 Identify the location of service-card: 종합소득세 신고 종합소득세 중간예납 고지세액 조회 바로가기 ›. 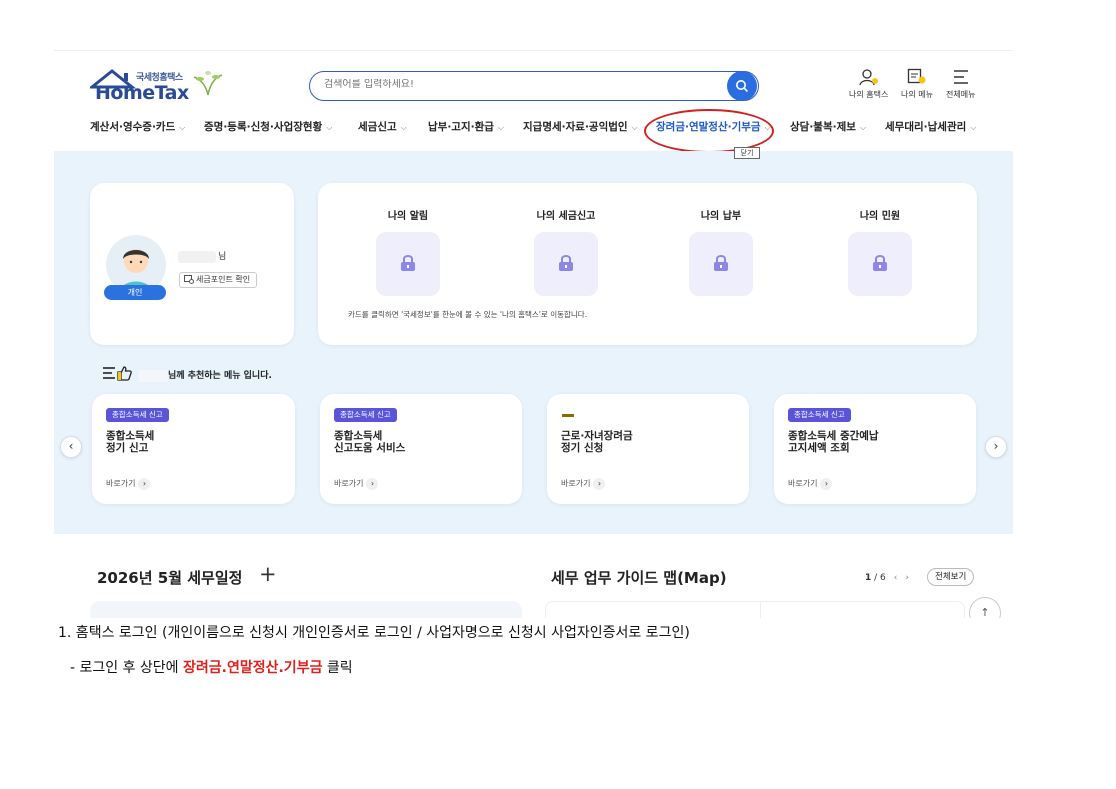
(875, 449).